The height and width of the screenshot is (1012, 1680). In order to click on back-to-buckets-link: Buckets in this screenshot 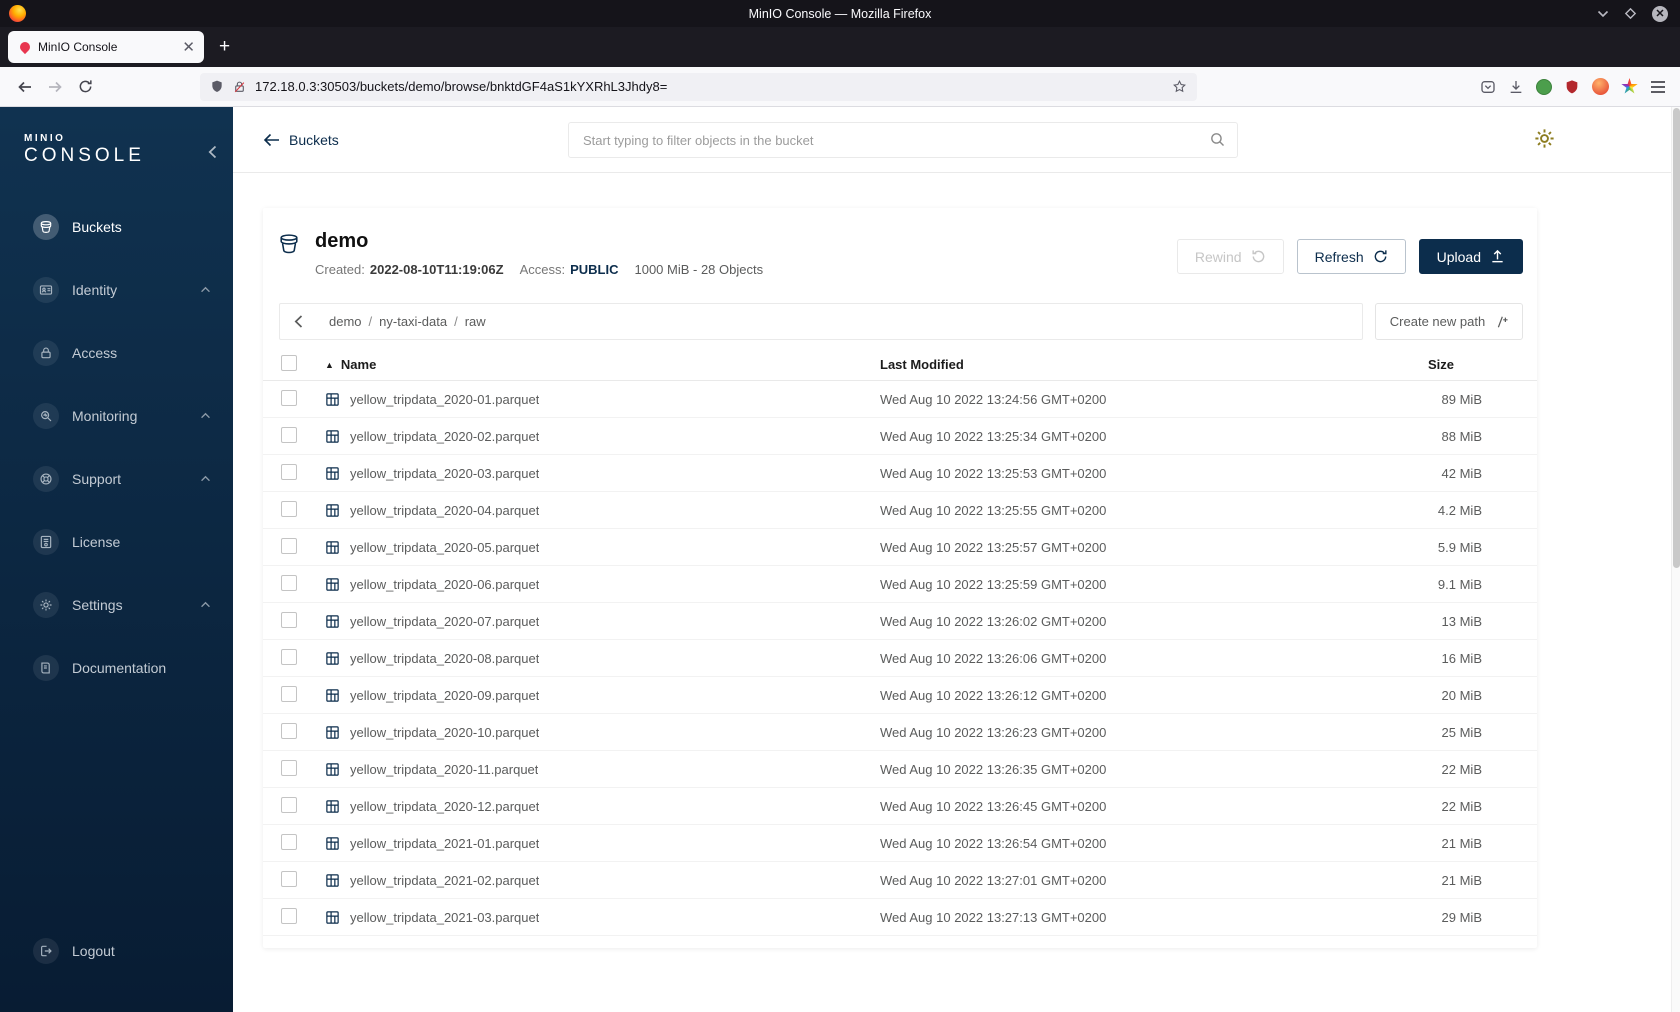, I will do `click(301, 140)`.